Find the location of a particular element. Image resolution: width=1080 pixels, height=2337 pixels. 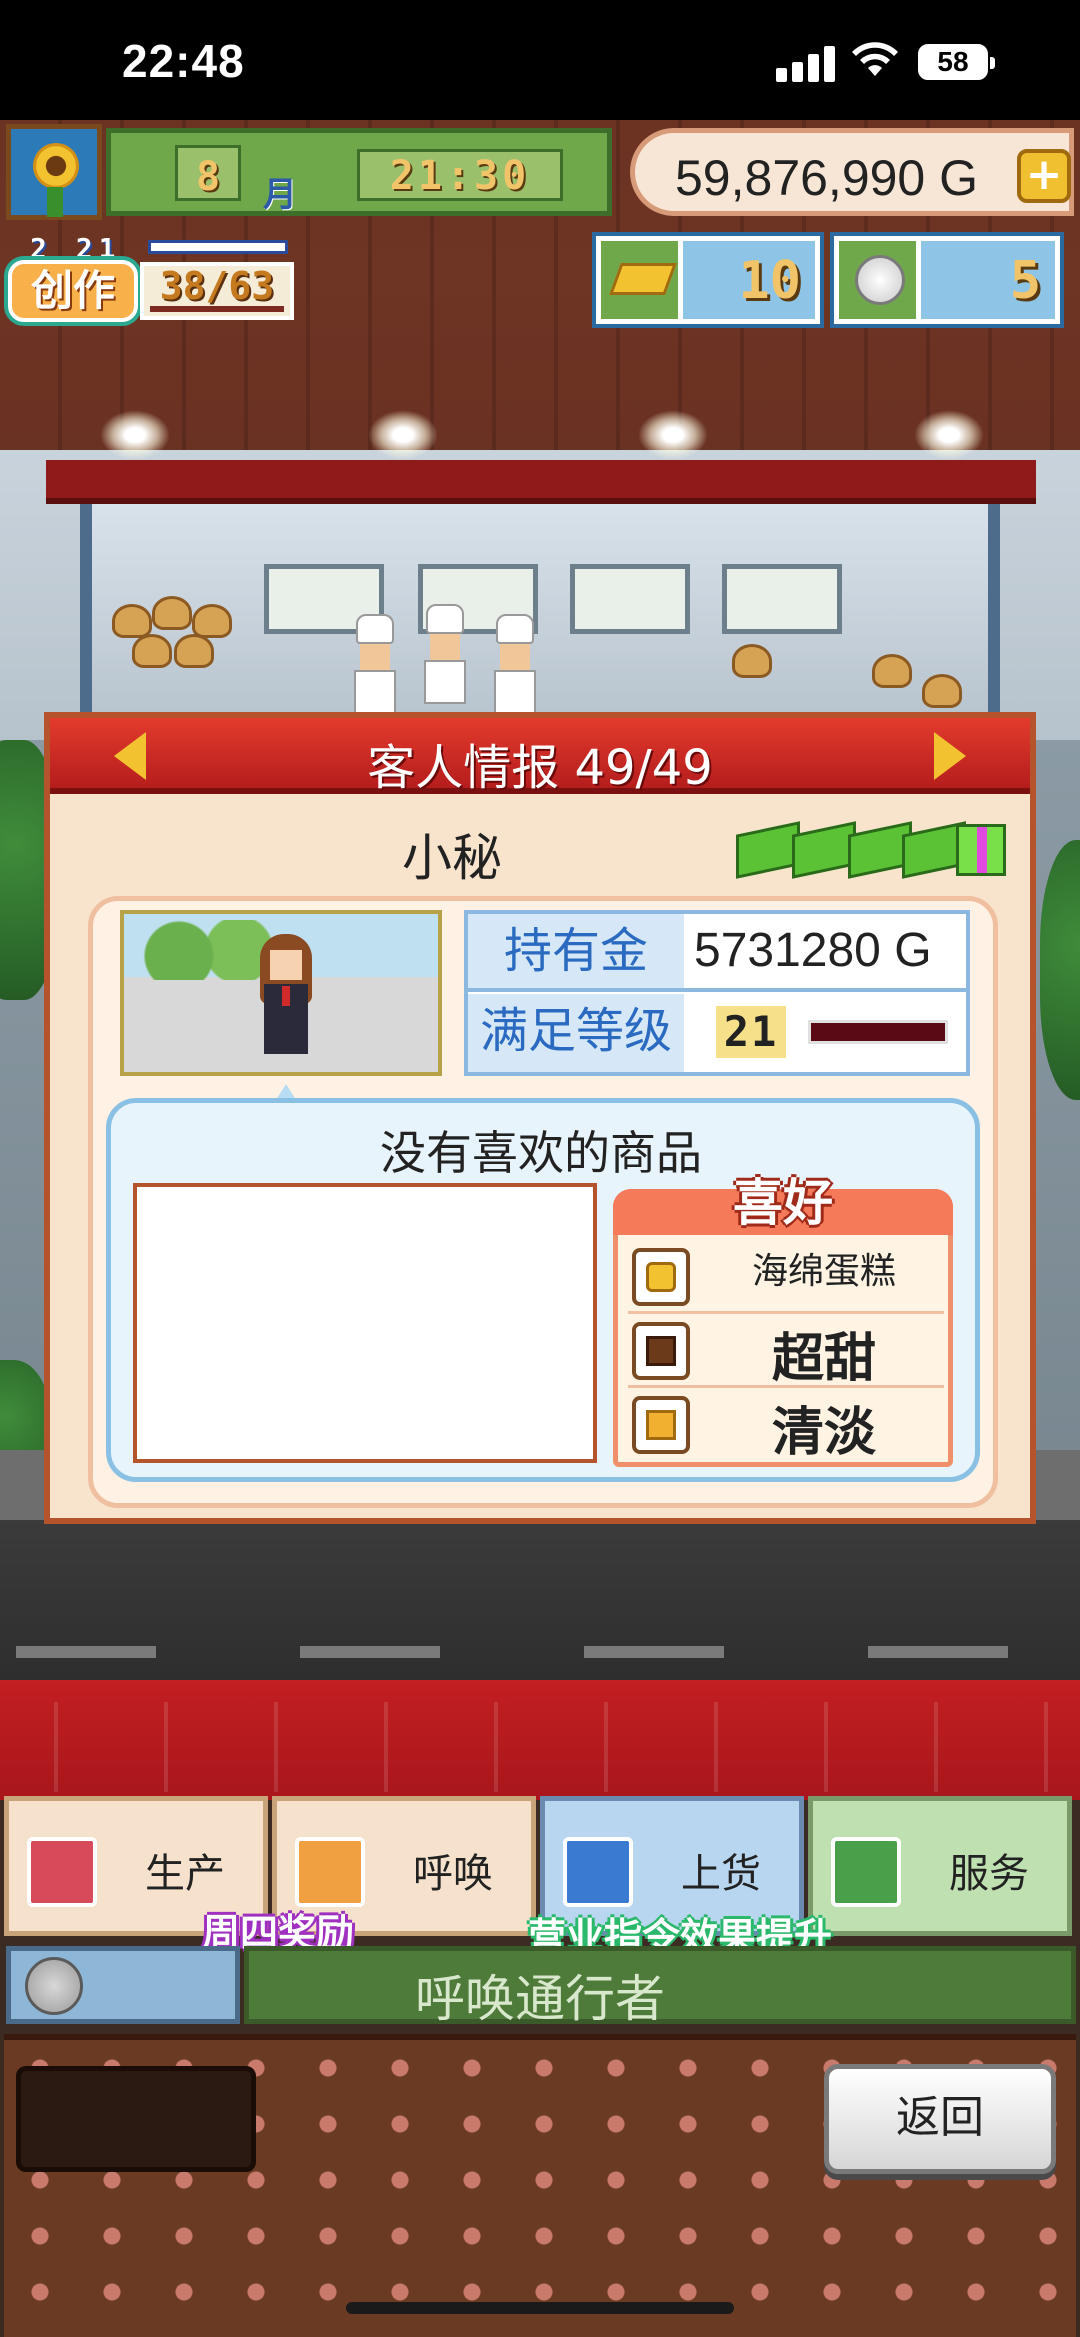

satisfaction-bar is located at coordinates (878, 1032).